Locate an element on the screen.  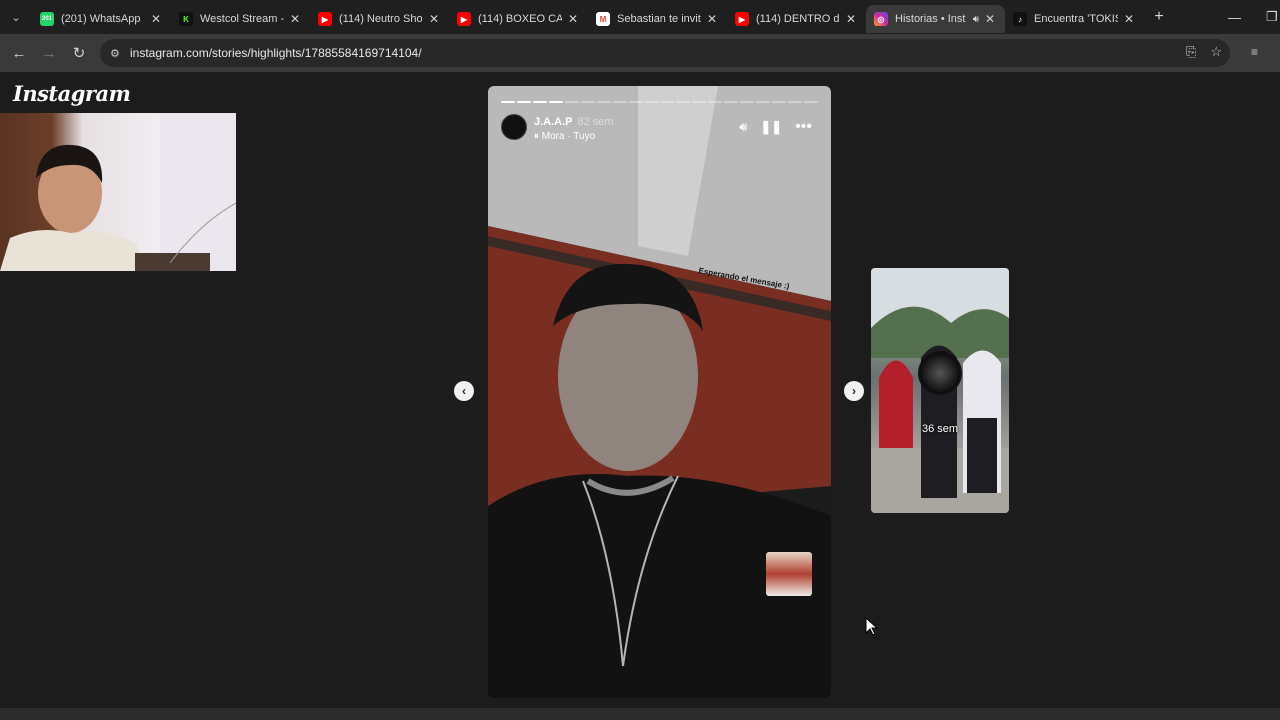
tab-title: Encuentra 'TOKISC is located at coordinates (1076, 19).